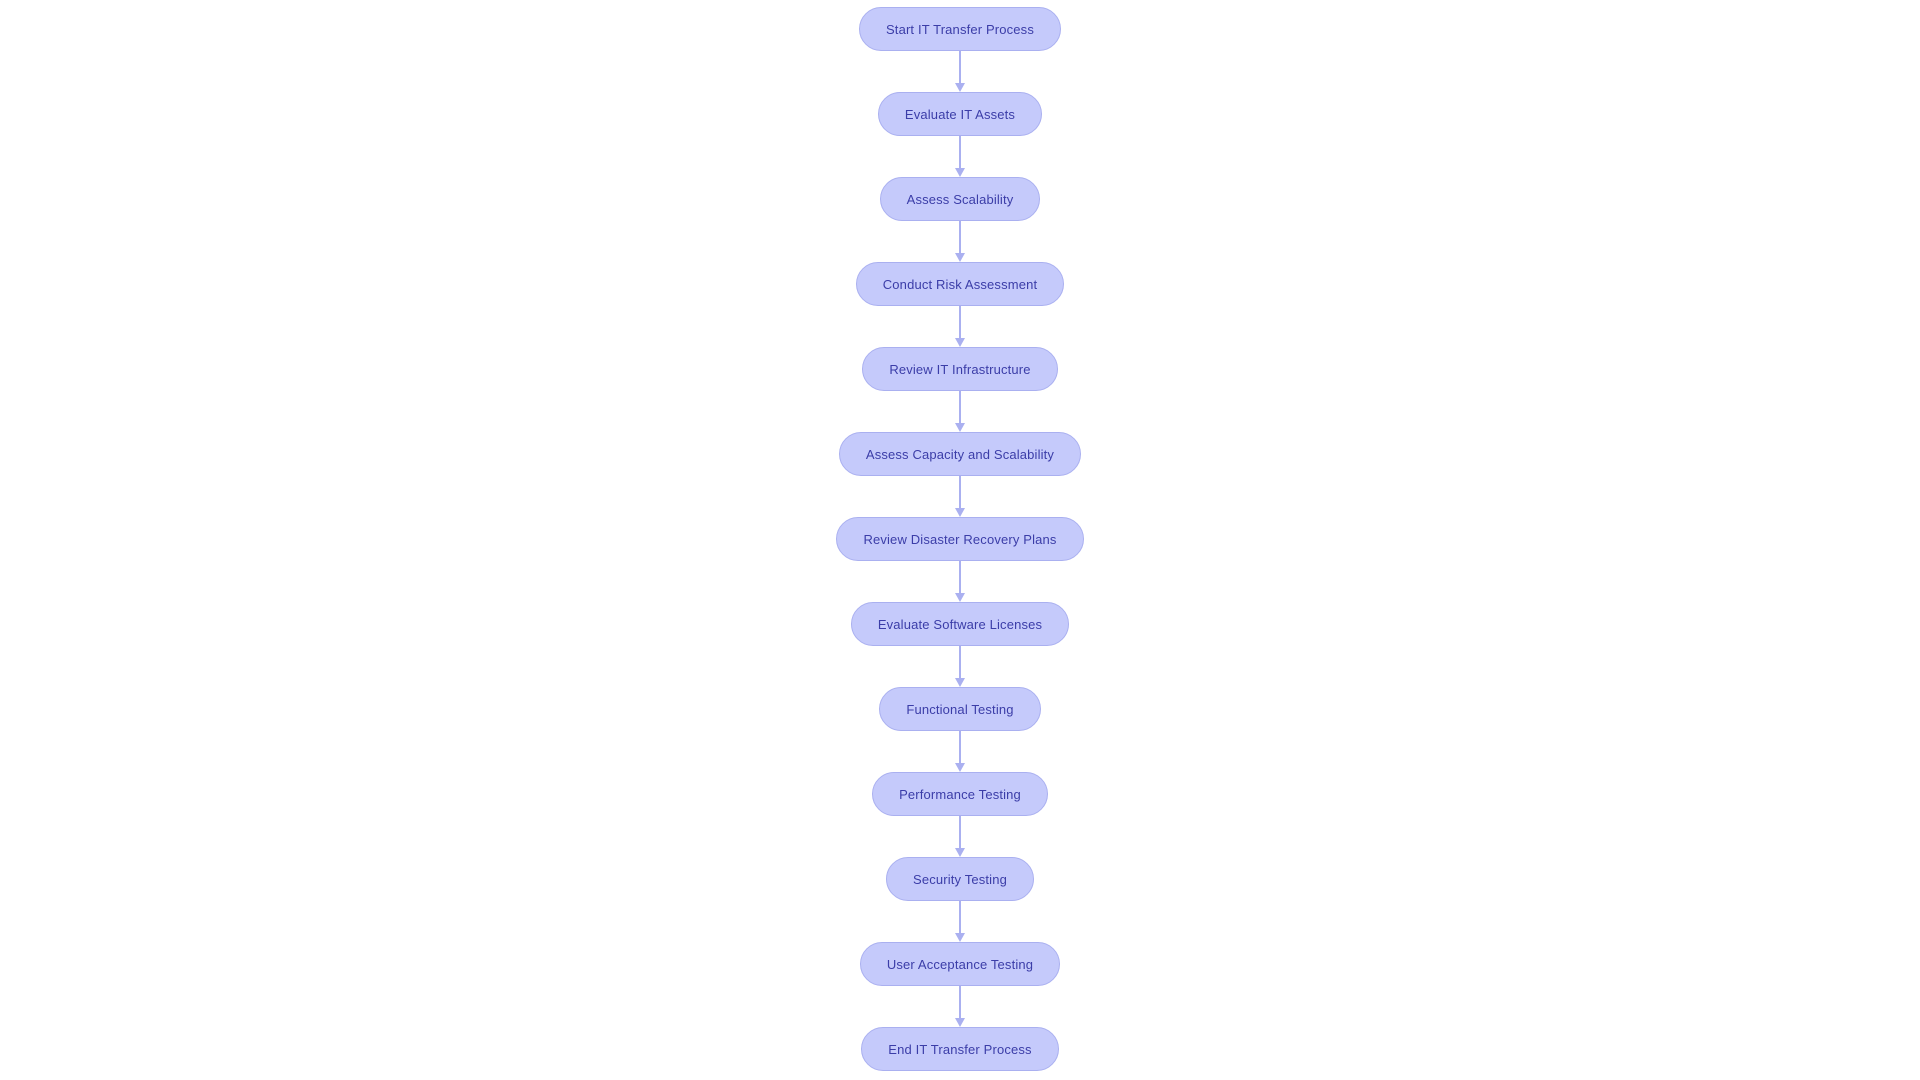 The width and height of the screenshot is (1920, 1080). I want to click on flow-node: Evaluate IT Assets, so click(960, 114).